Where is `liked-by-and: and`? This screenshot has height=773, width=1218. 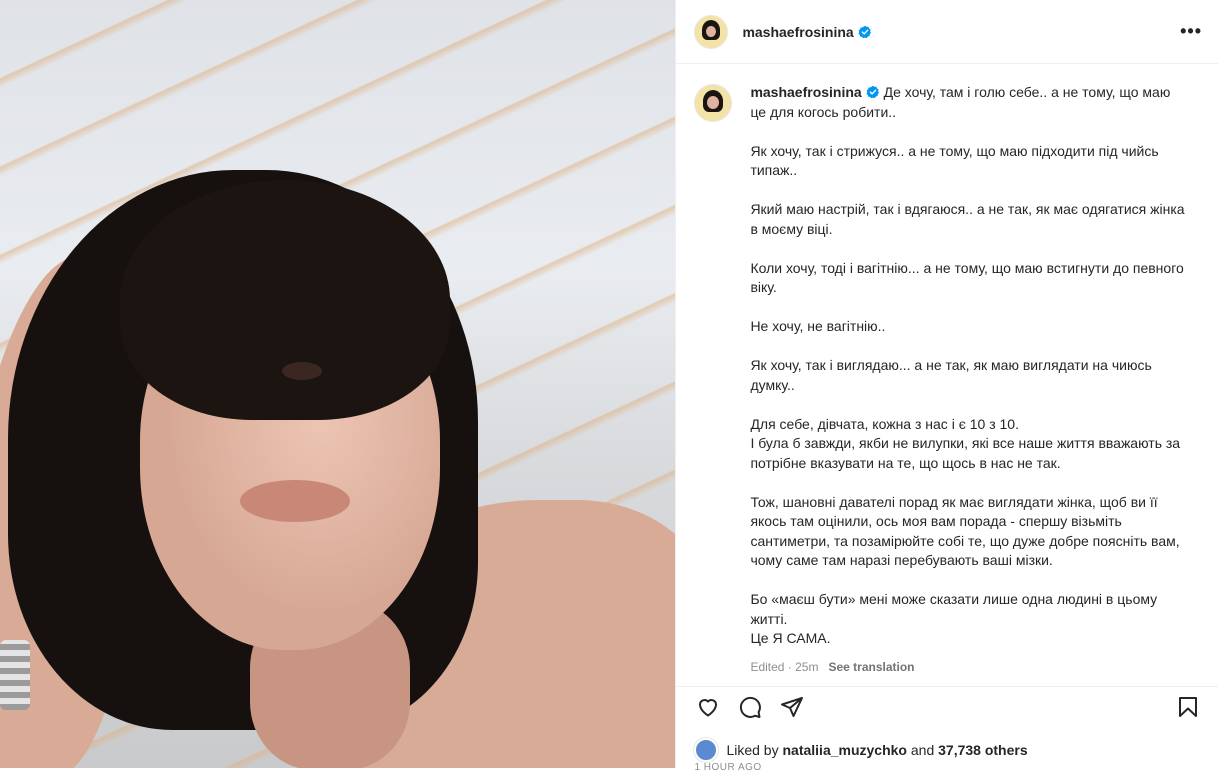
liked-by-and: and is located at coordinates (922, 750).